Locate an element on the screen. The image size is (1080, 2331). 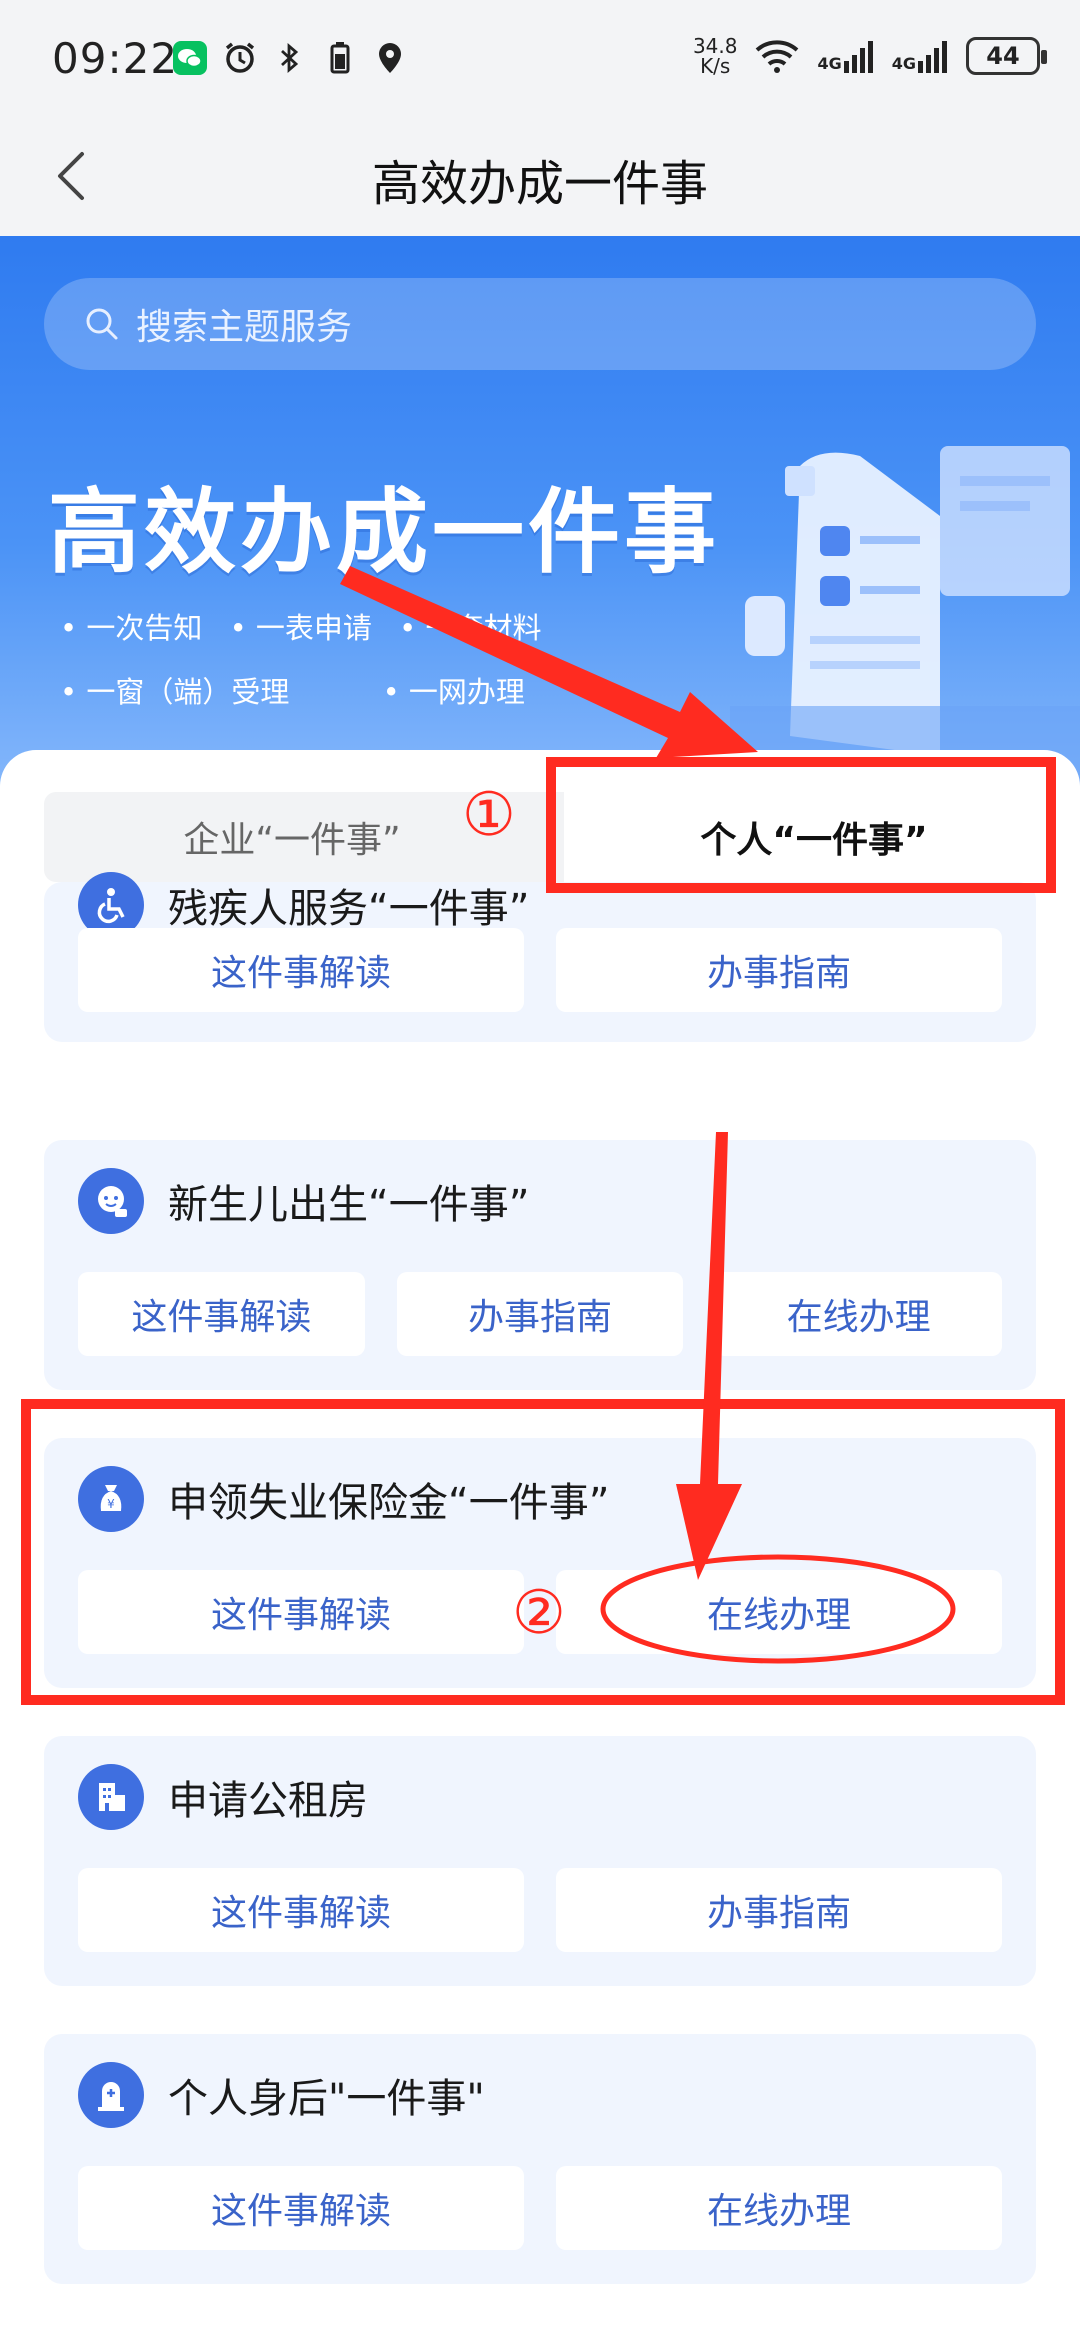
service-card-disability: 残疾人服务“一件事” 这件事解读 办事指南 is located at coordinates (540, 957).